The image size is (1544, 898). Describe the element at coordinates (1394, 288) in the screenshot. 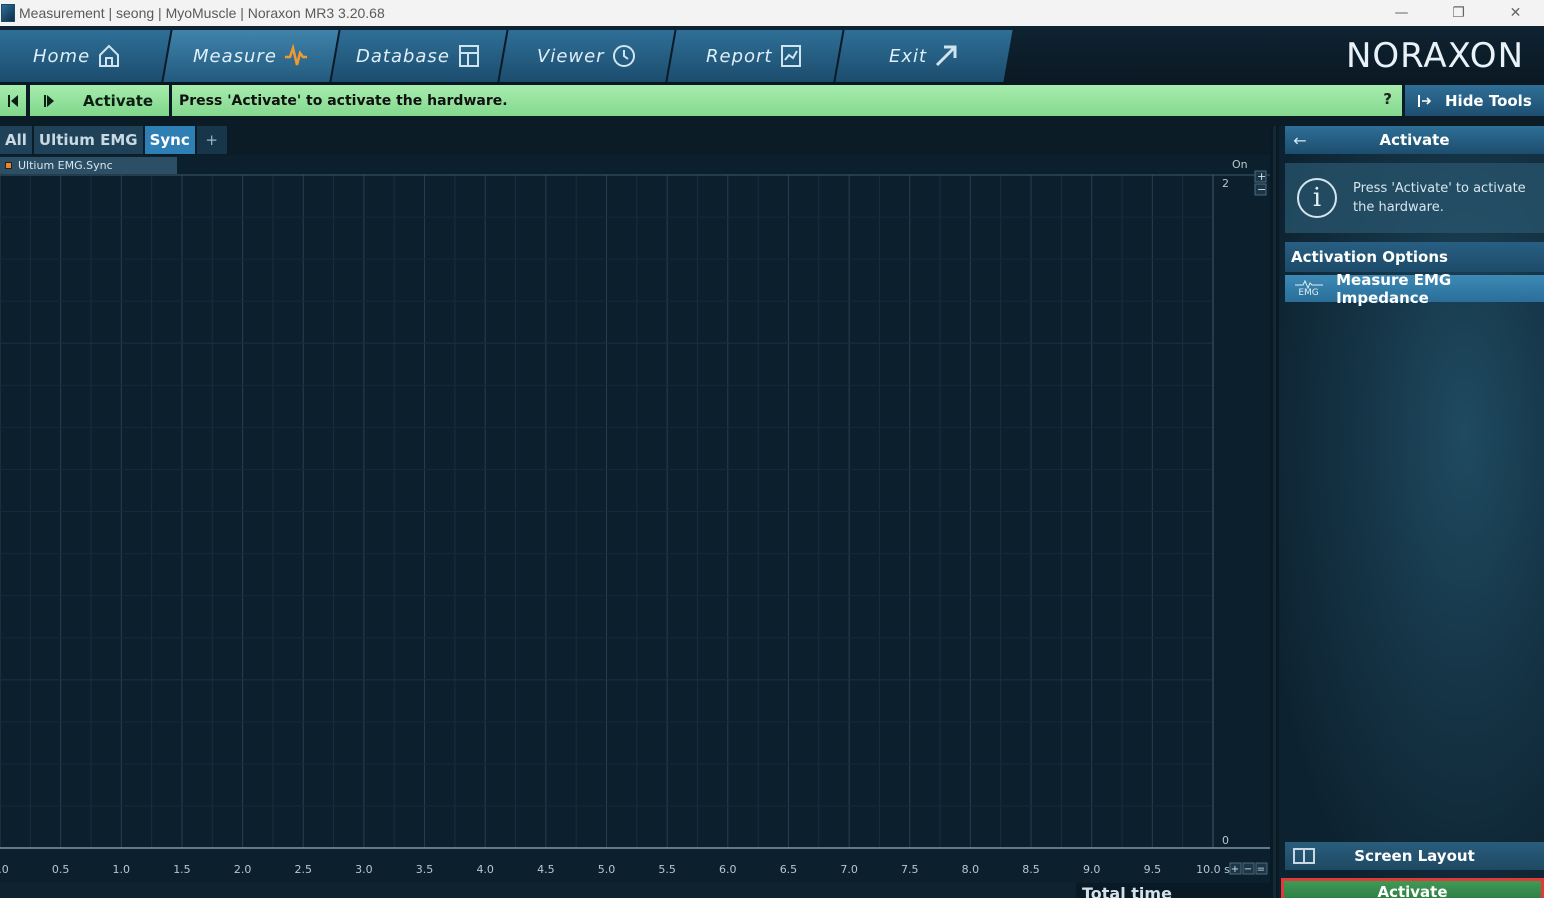

I see `measure-emg-impedance-label: Measure EMG Impedance` at that location.